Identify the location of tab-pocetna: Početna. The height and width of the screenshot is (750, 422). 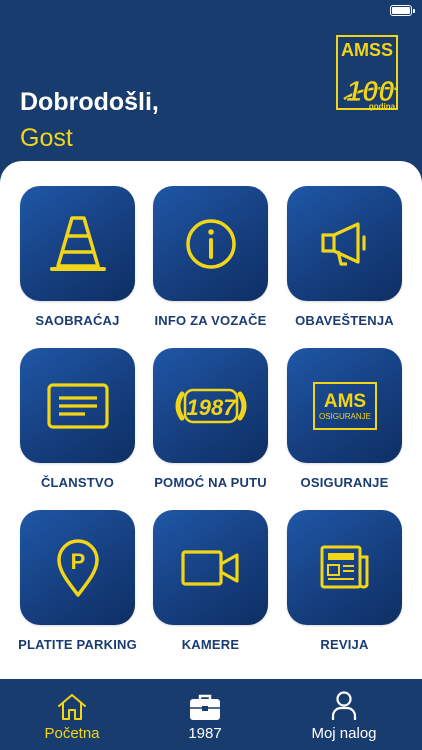
(72, 714).